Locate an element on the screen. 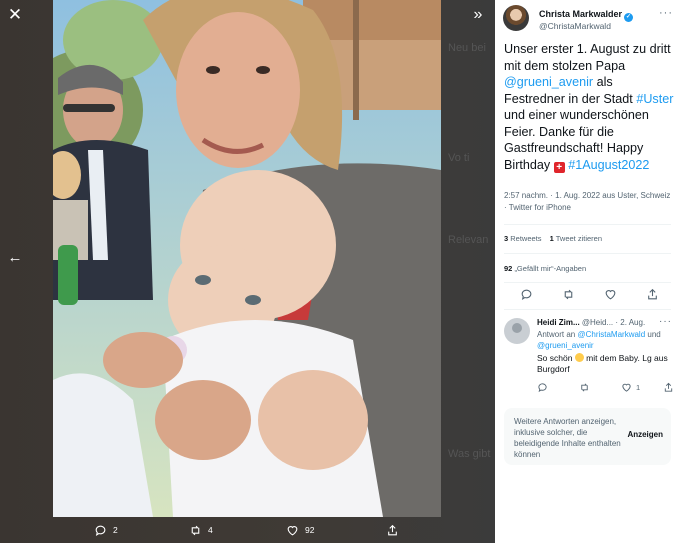  reply-handle-date: @Heid... · 2. Aug. is located at coordinates (613, 322).